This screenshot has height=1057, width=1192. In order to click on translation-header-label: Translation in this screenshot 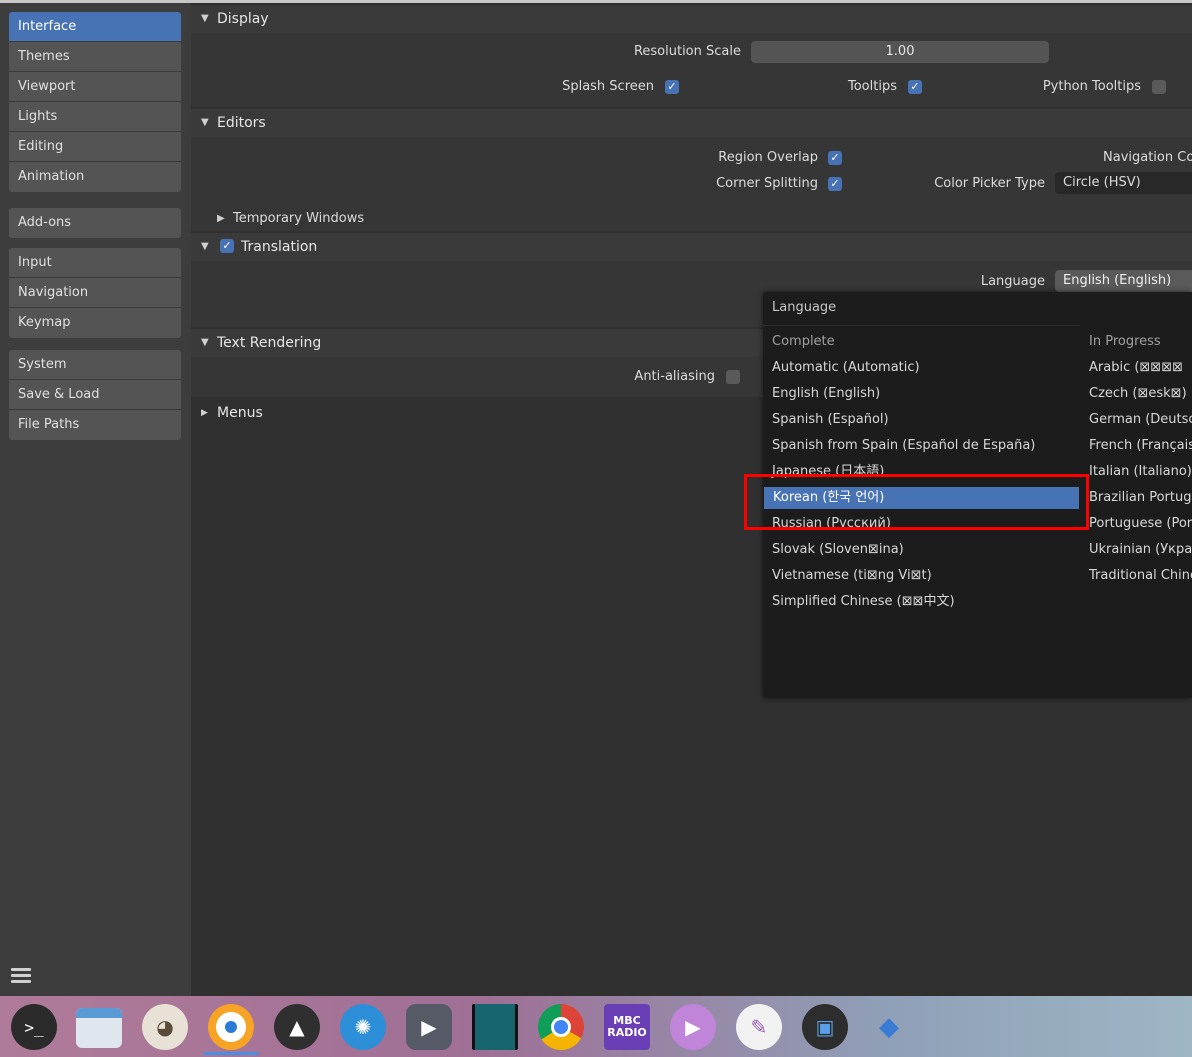, I will do `click(279, 247)`.